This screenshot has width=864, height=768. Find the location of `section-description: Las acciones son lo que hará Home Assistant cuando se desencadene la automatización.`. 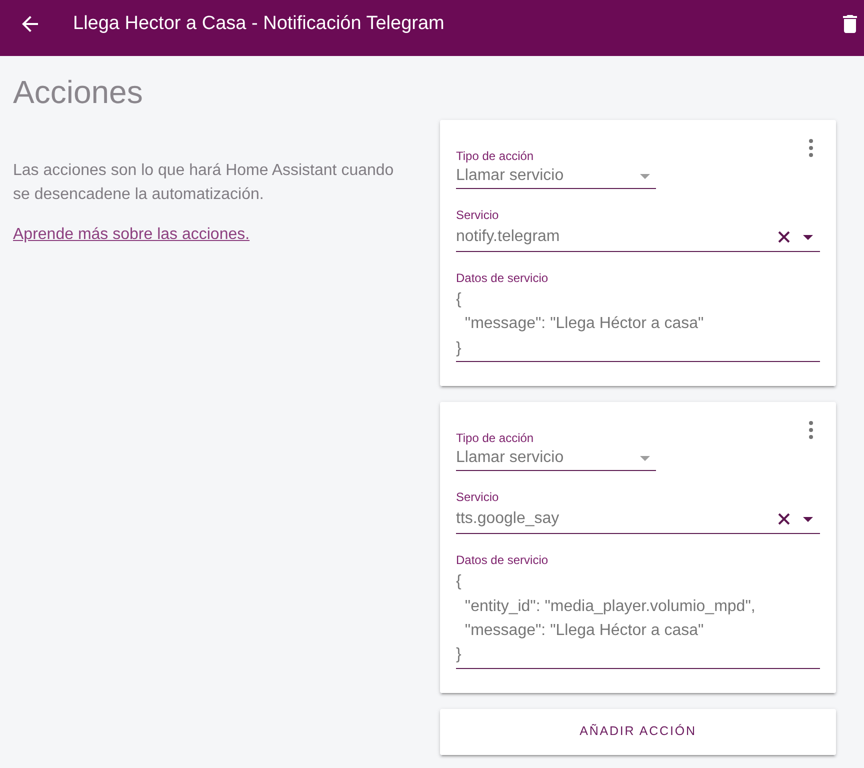

section-description: Las acciones son lo que hará Home Assistant cuando se desencadene la automatización. is located at coordinates (204, 183).